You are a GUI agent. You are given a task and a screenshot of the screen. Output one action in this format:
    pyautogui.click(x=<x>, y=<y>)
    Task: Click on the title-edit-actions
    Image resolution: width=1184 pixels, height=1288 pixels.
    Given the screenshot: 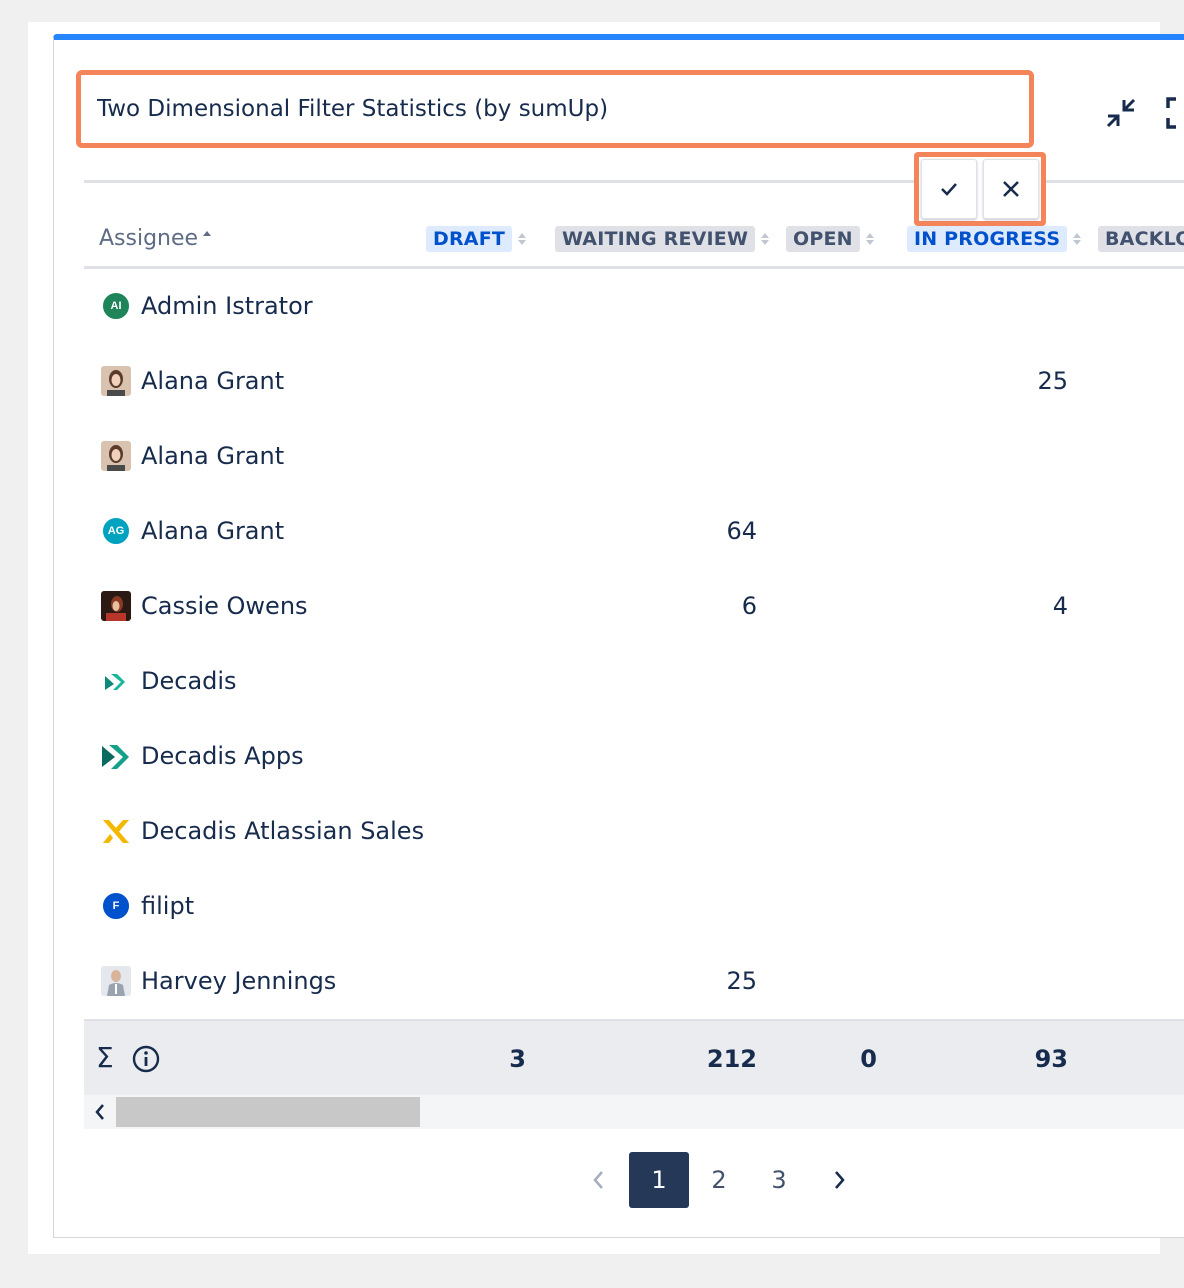 What is the action you would take?
    pyautogui.click(x=980, y=189)
    